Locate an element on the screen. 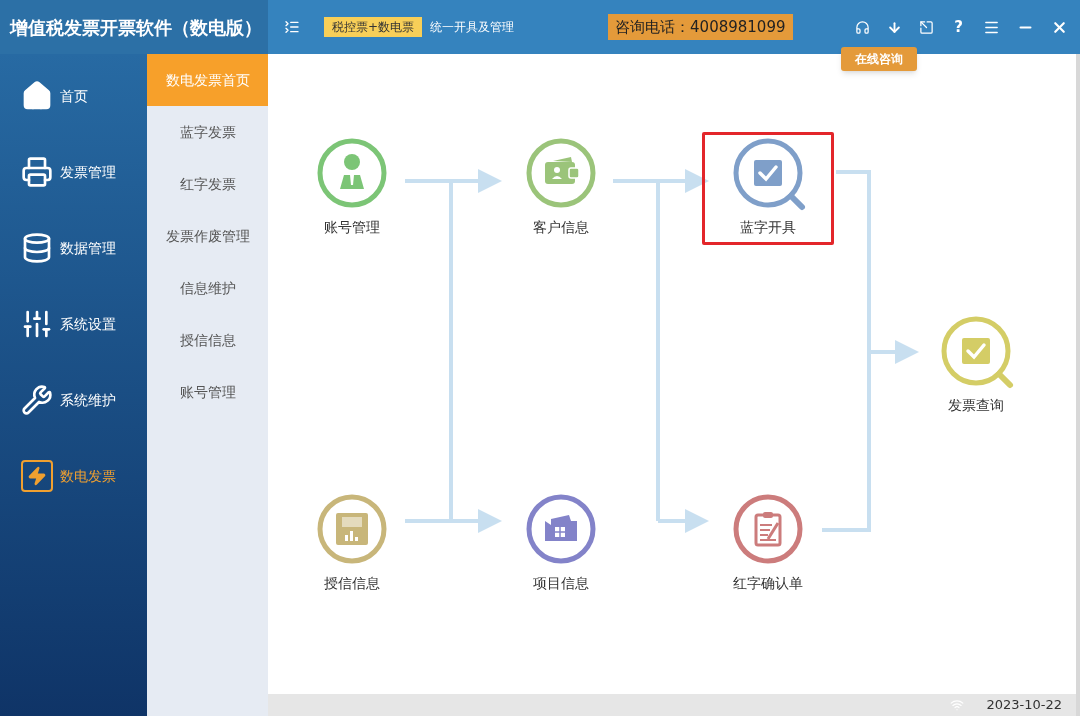 The height and width of the screenshot is (716, 1080). flow-node: 授信信息 is located at coordinates (352, 544).